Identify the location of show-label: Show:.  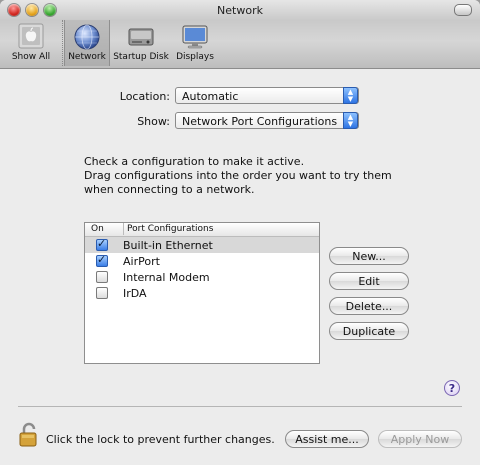
(153, 121).